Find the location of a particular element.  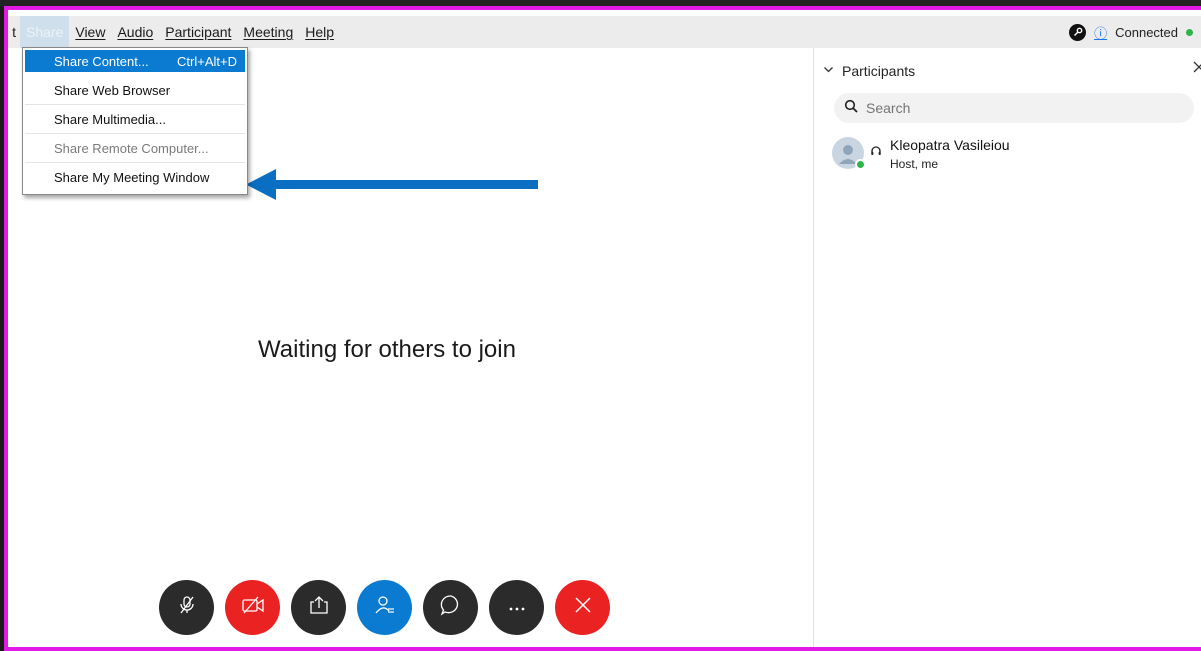

chevron-down-icon is located at coordinates (828, 71).